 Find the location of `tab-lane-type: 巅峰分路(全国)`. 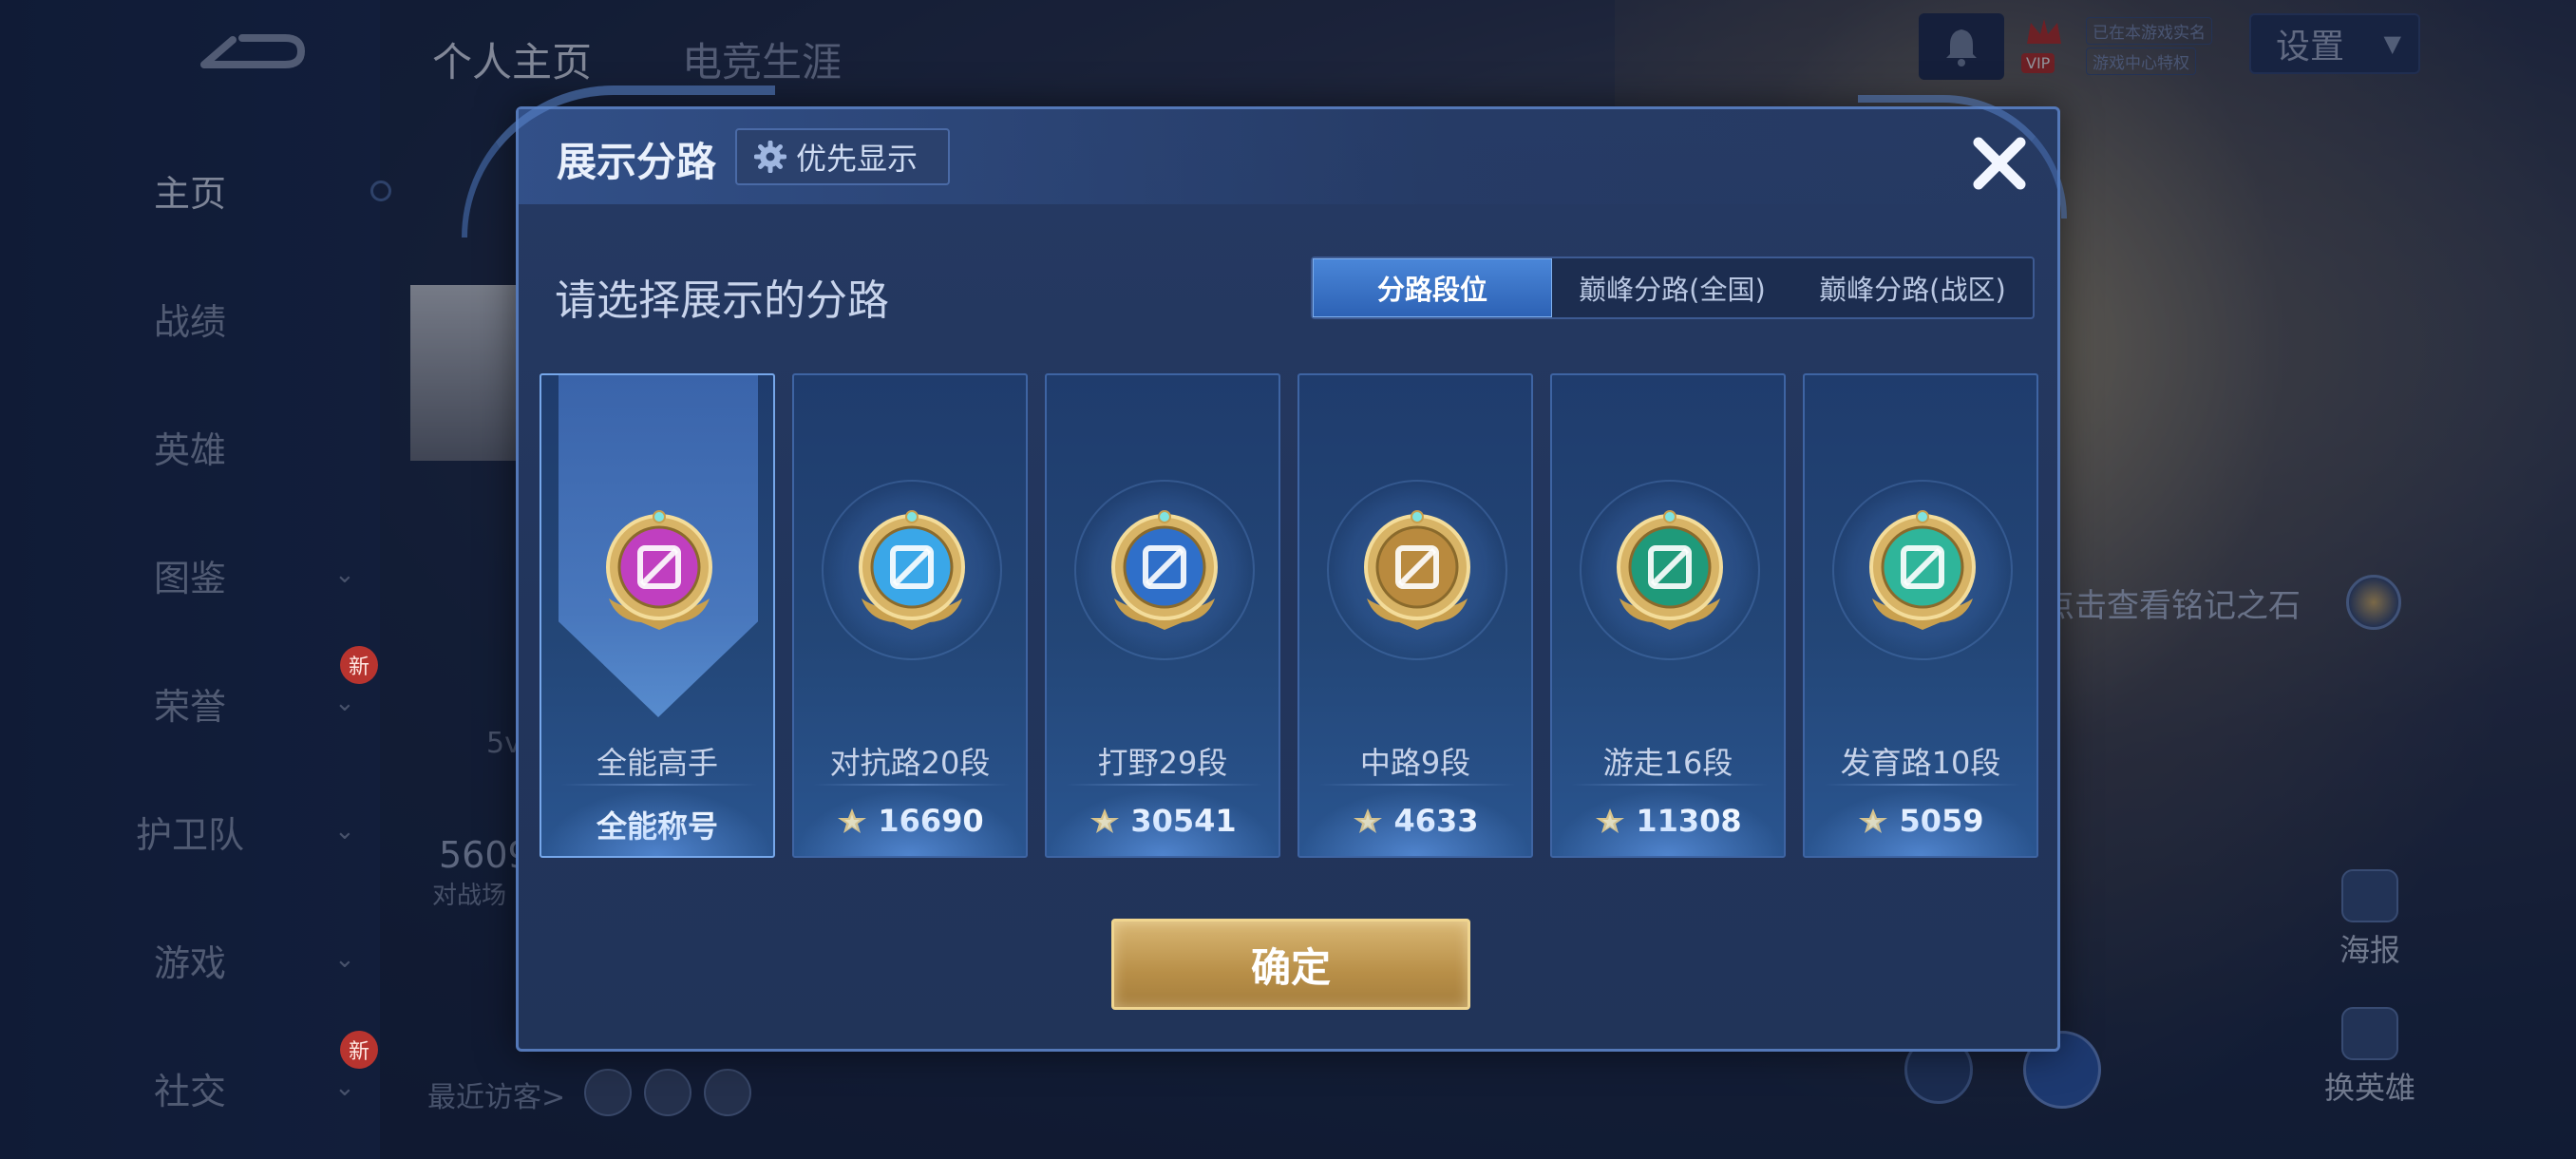

tab-lane-type: 巅峰分路(全国) is located at coordinates (1672, 287).